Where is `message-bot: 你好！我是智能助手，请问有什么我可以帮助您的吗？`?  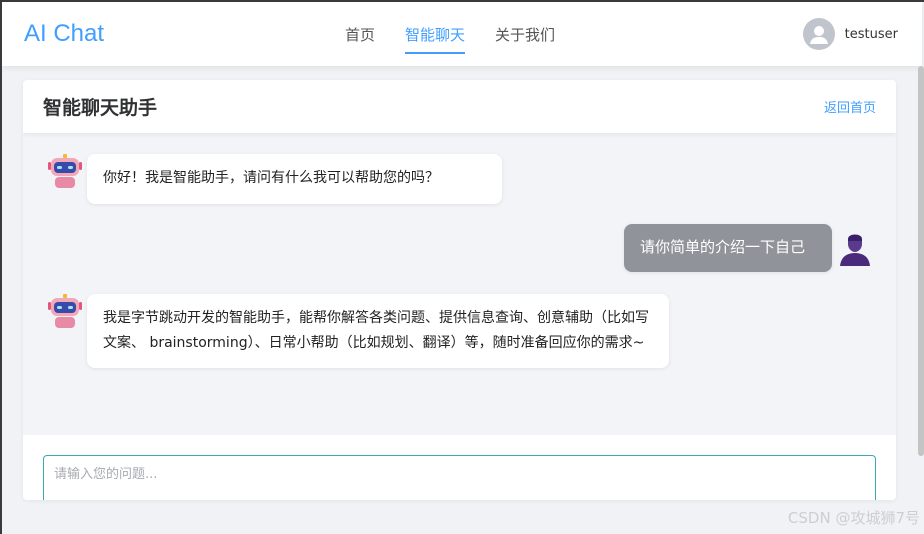
message-bot: 你好！我是智能助手，请问有什么我可以帮助您的吗？ is located at coordinates (274, 178).